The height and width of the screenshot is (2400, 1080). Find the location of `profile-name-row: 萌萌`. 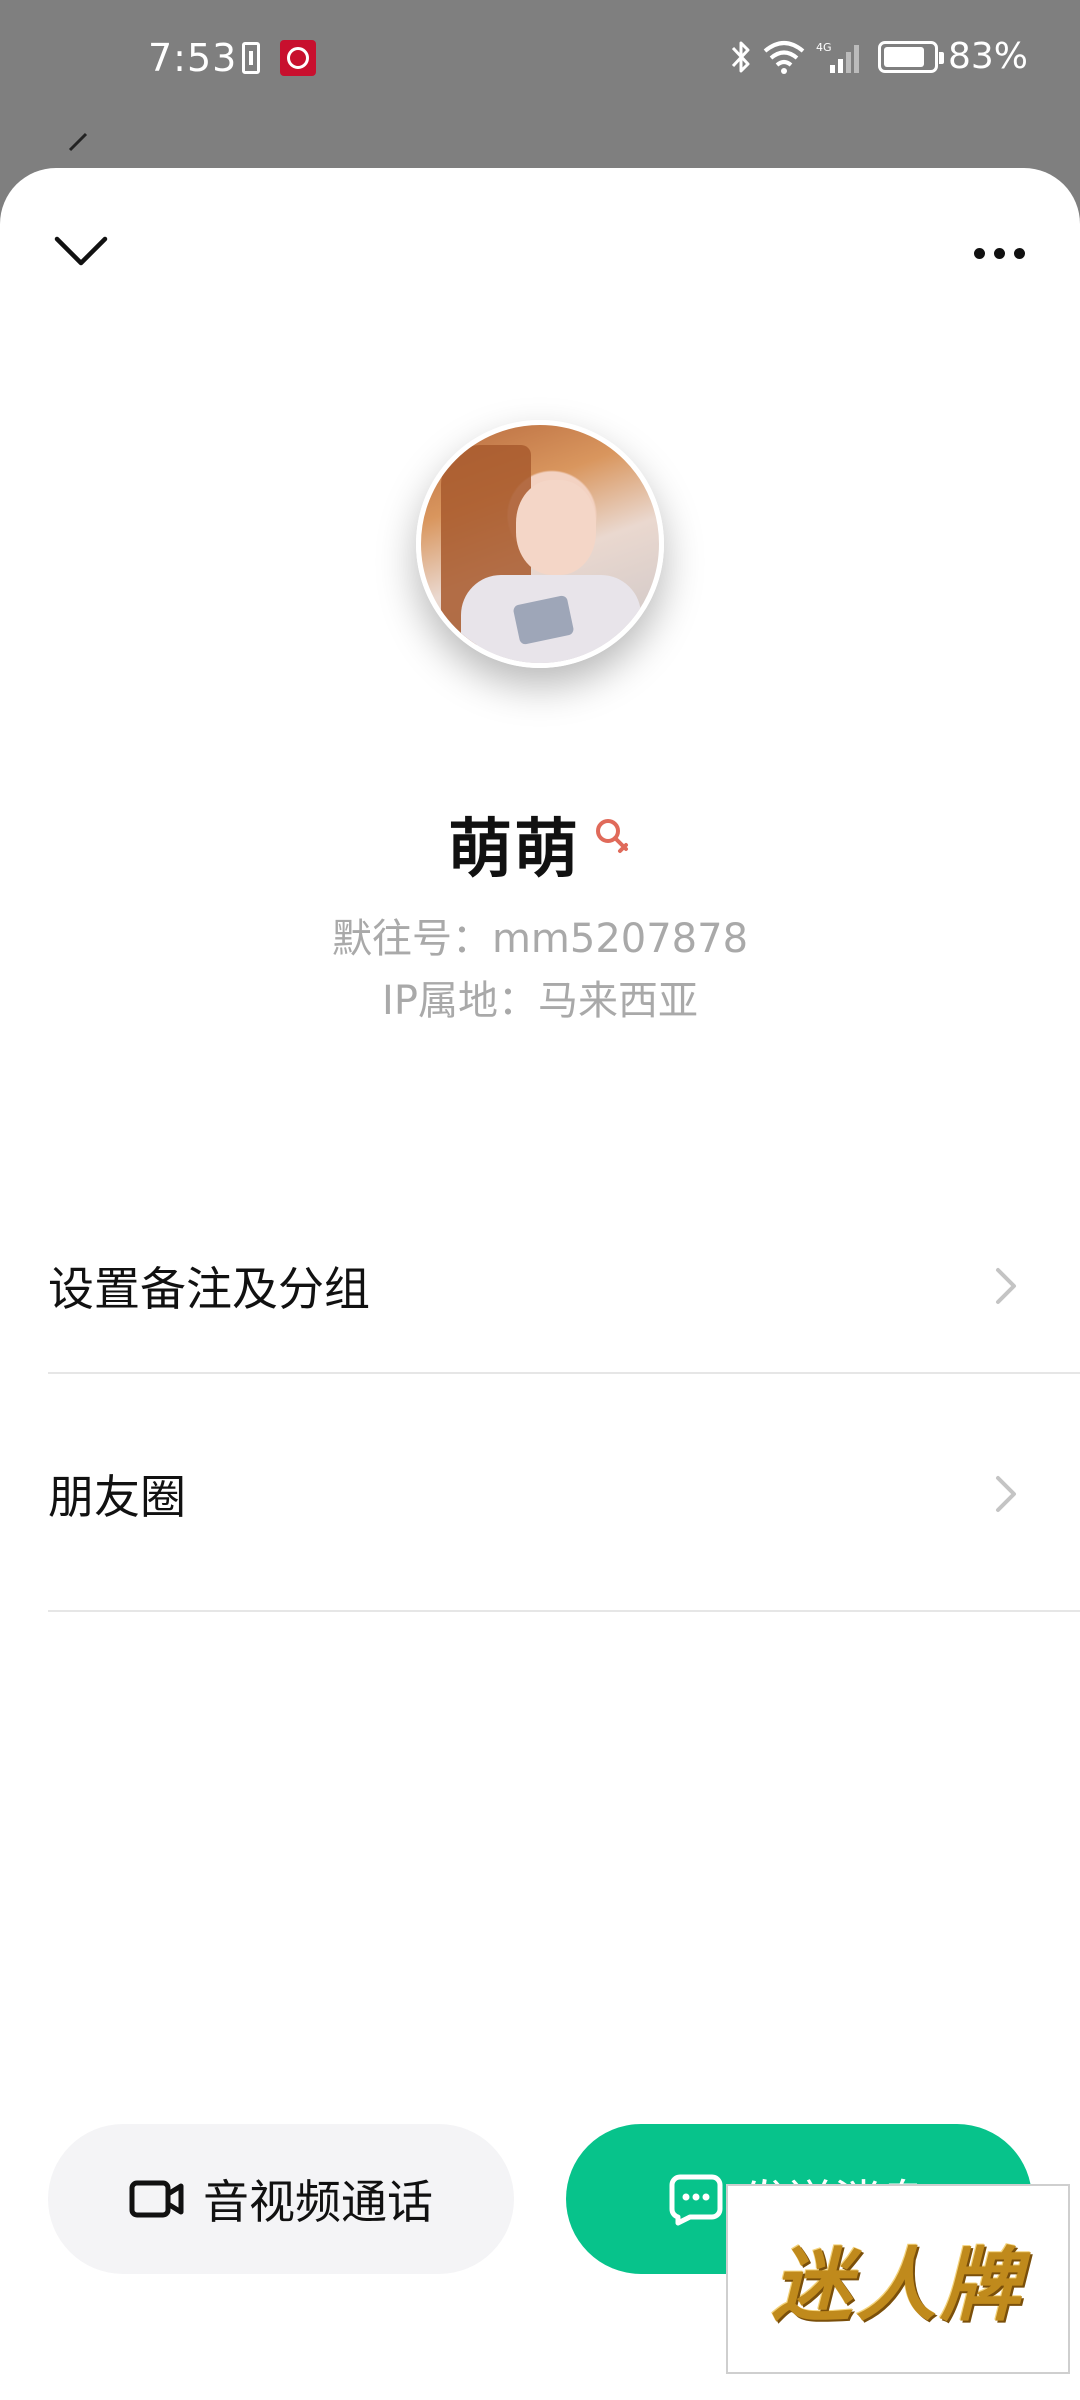

profile-name-row: 萌萌 is located at coordinates (540, 844).